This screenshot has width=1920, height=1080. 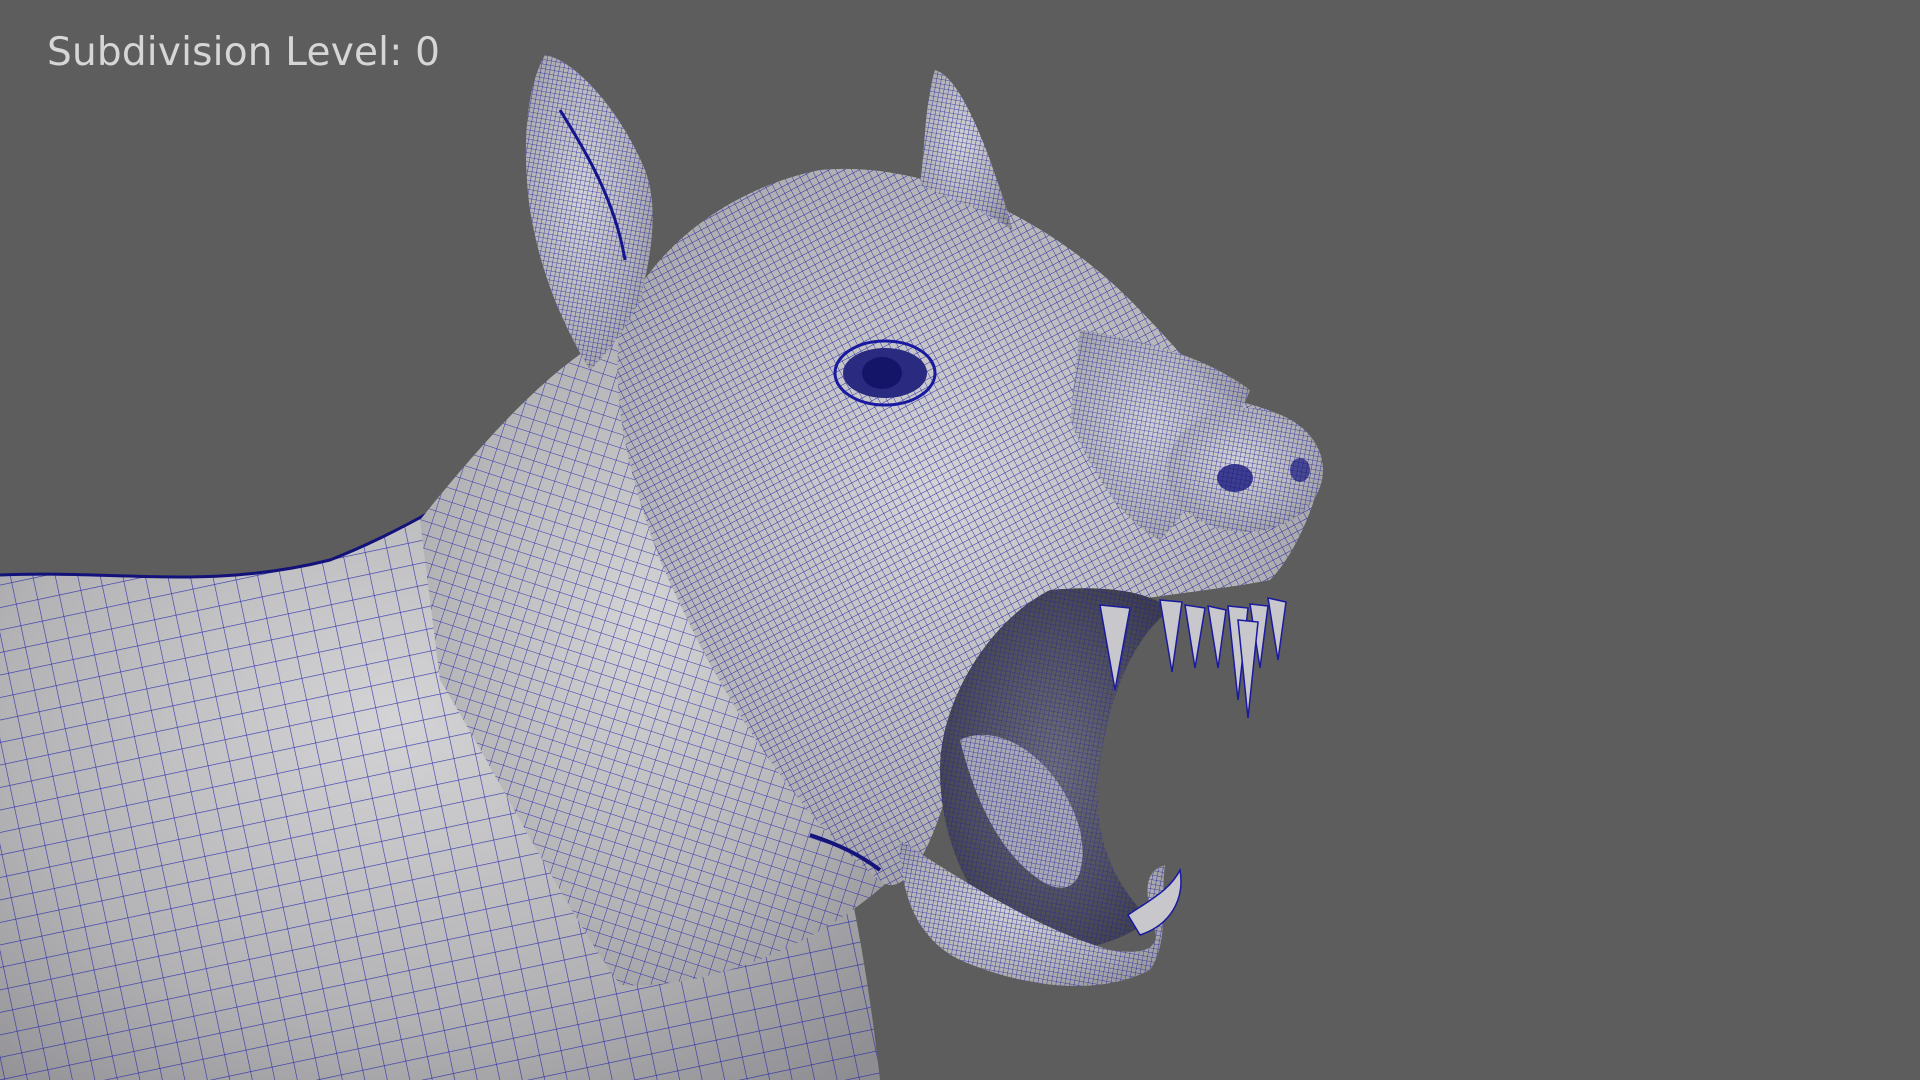 What do you see at coordinates (1245, 470) in the screenshot?
I see `nose-mesh` at bounding box center [1245, 470].